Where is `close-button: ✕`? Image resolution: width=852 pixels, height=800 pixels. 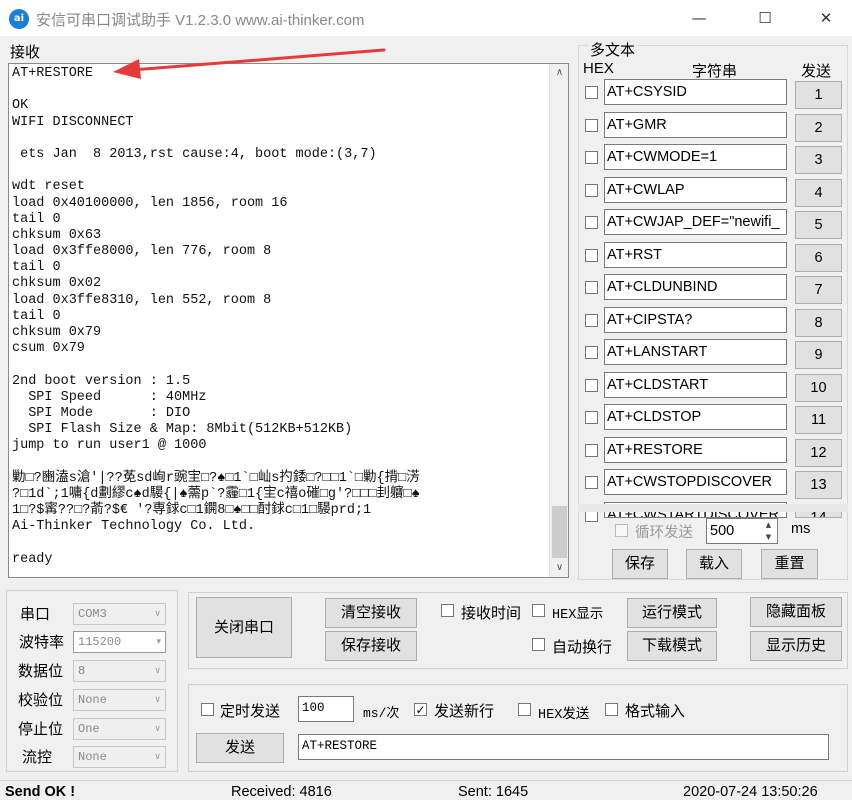
close-button: ✕ is located at coordinates (826, 18).